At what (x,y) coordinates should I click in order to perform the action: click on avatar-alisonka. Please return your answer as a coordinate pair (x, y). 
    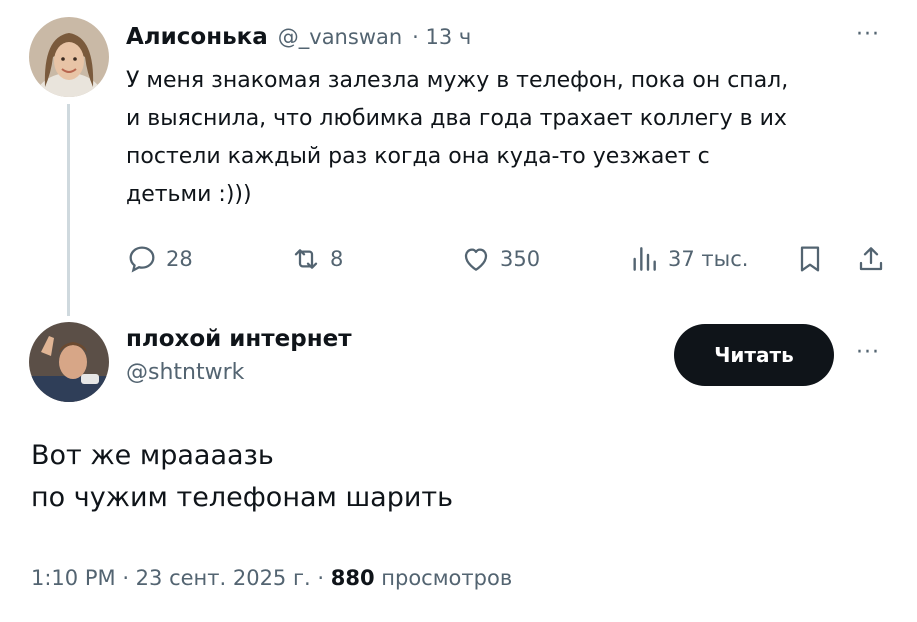
    Looking at the image, I should click on (69, 57).